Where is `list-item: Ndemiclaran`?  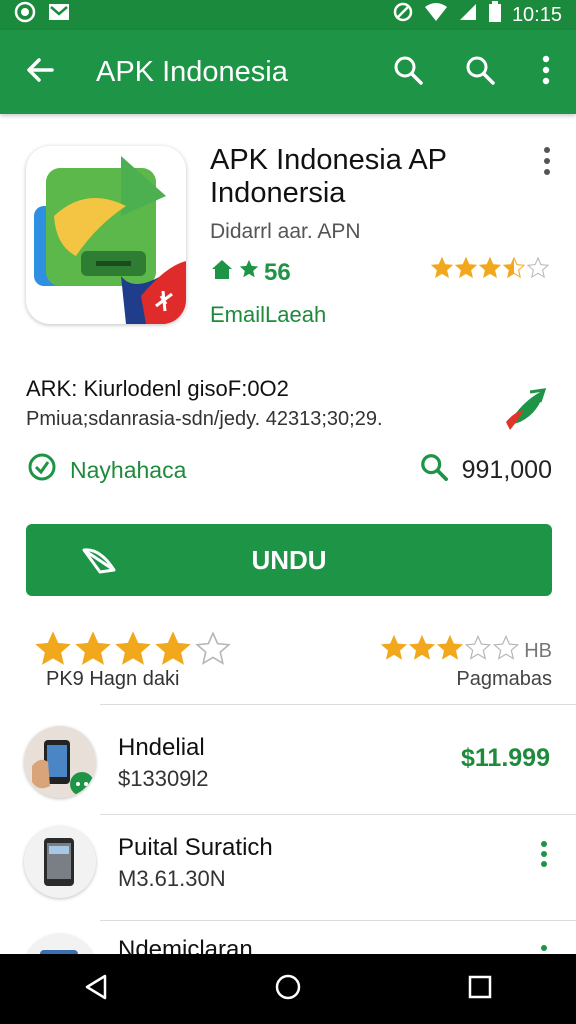 list-item: Ndemiclaran is located at coordinates (288, 935).